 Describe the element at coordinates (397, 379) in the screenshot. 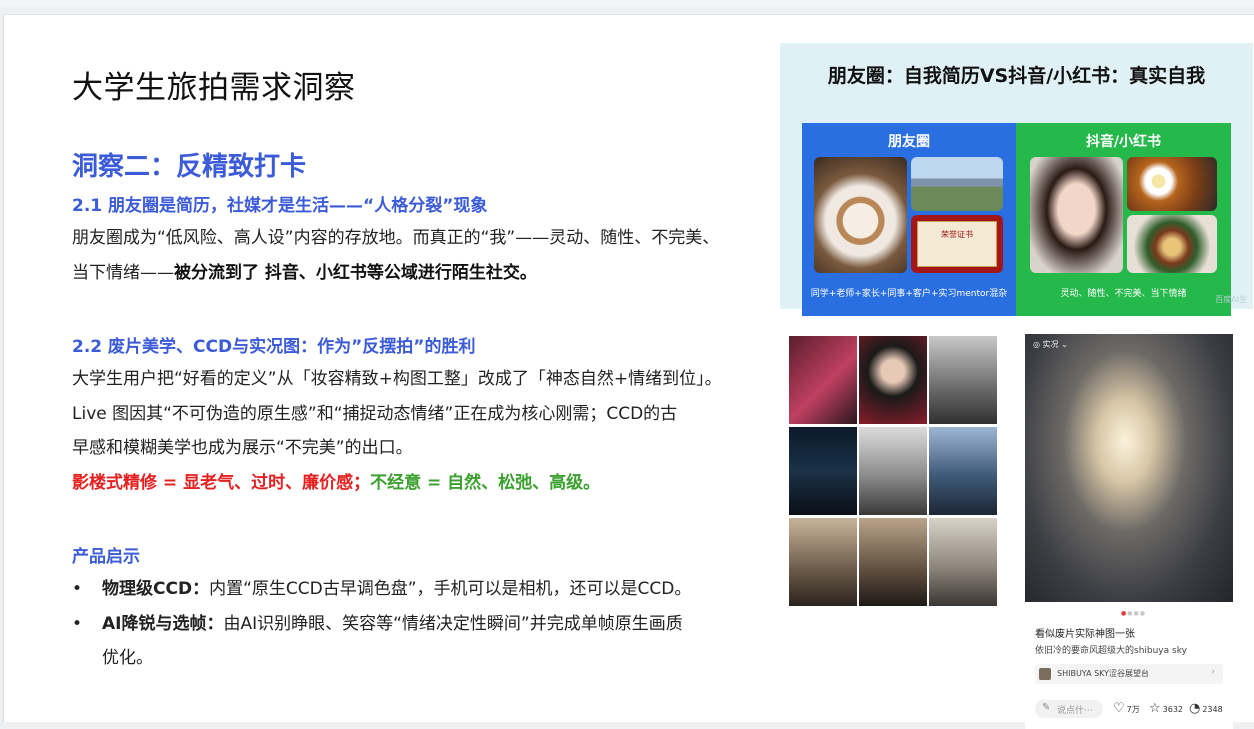

I see `section-2-2-line-1: 大学生用户把“好看的定义”从「妆容精致+构图工整」改成了「神态自然+情绪到位」。` at that location.